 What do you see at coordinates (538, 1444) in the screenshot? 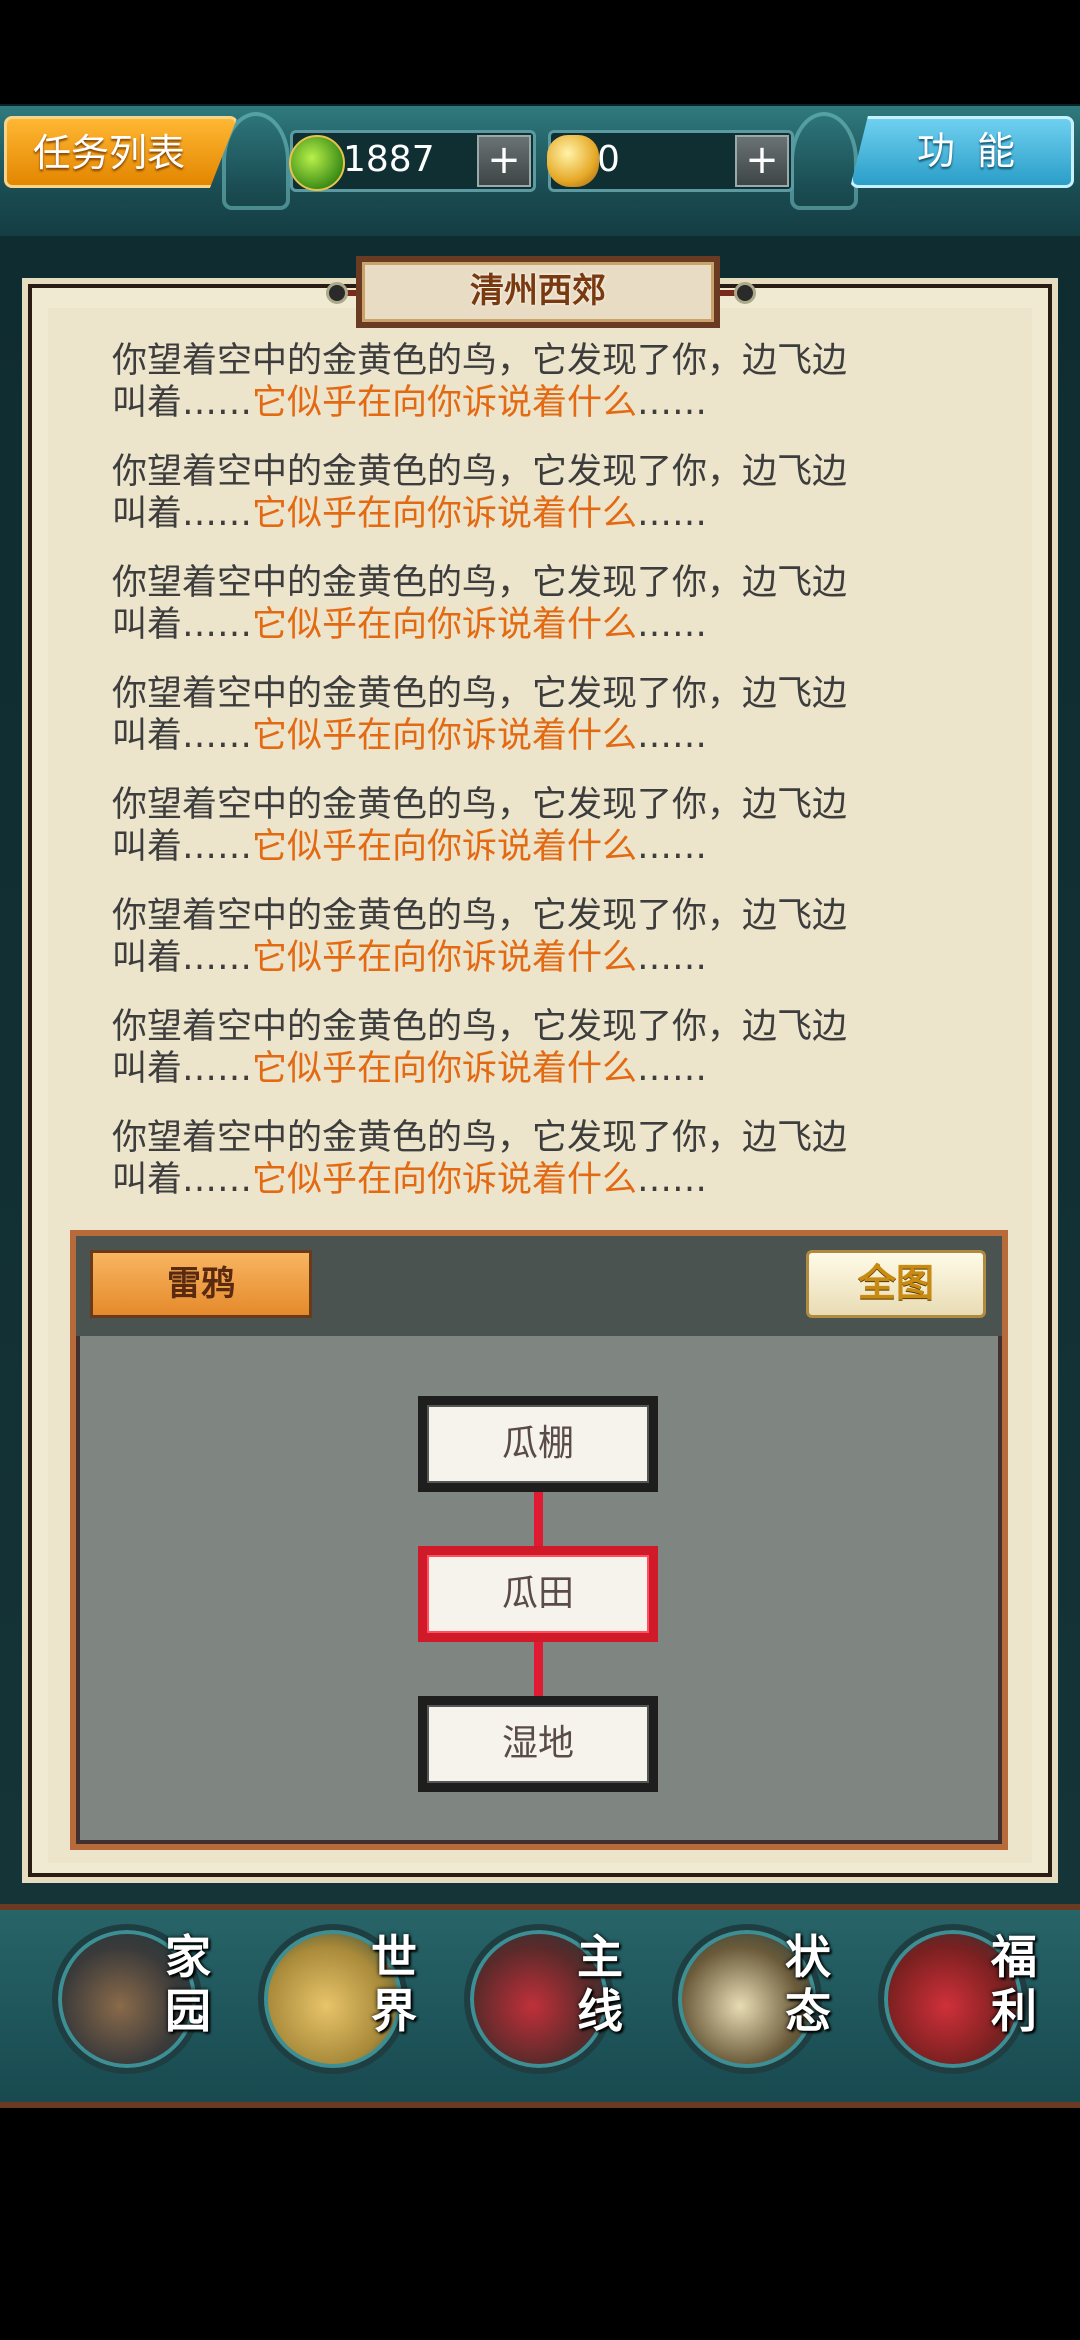
I see `map-node-gua-peng: 瓜棚` at bounding box center [538, 1444].